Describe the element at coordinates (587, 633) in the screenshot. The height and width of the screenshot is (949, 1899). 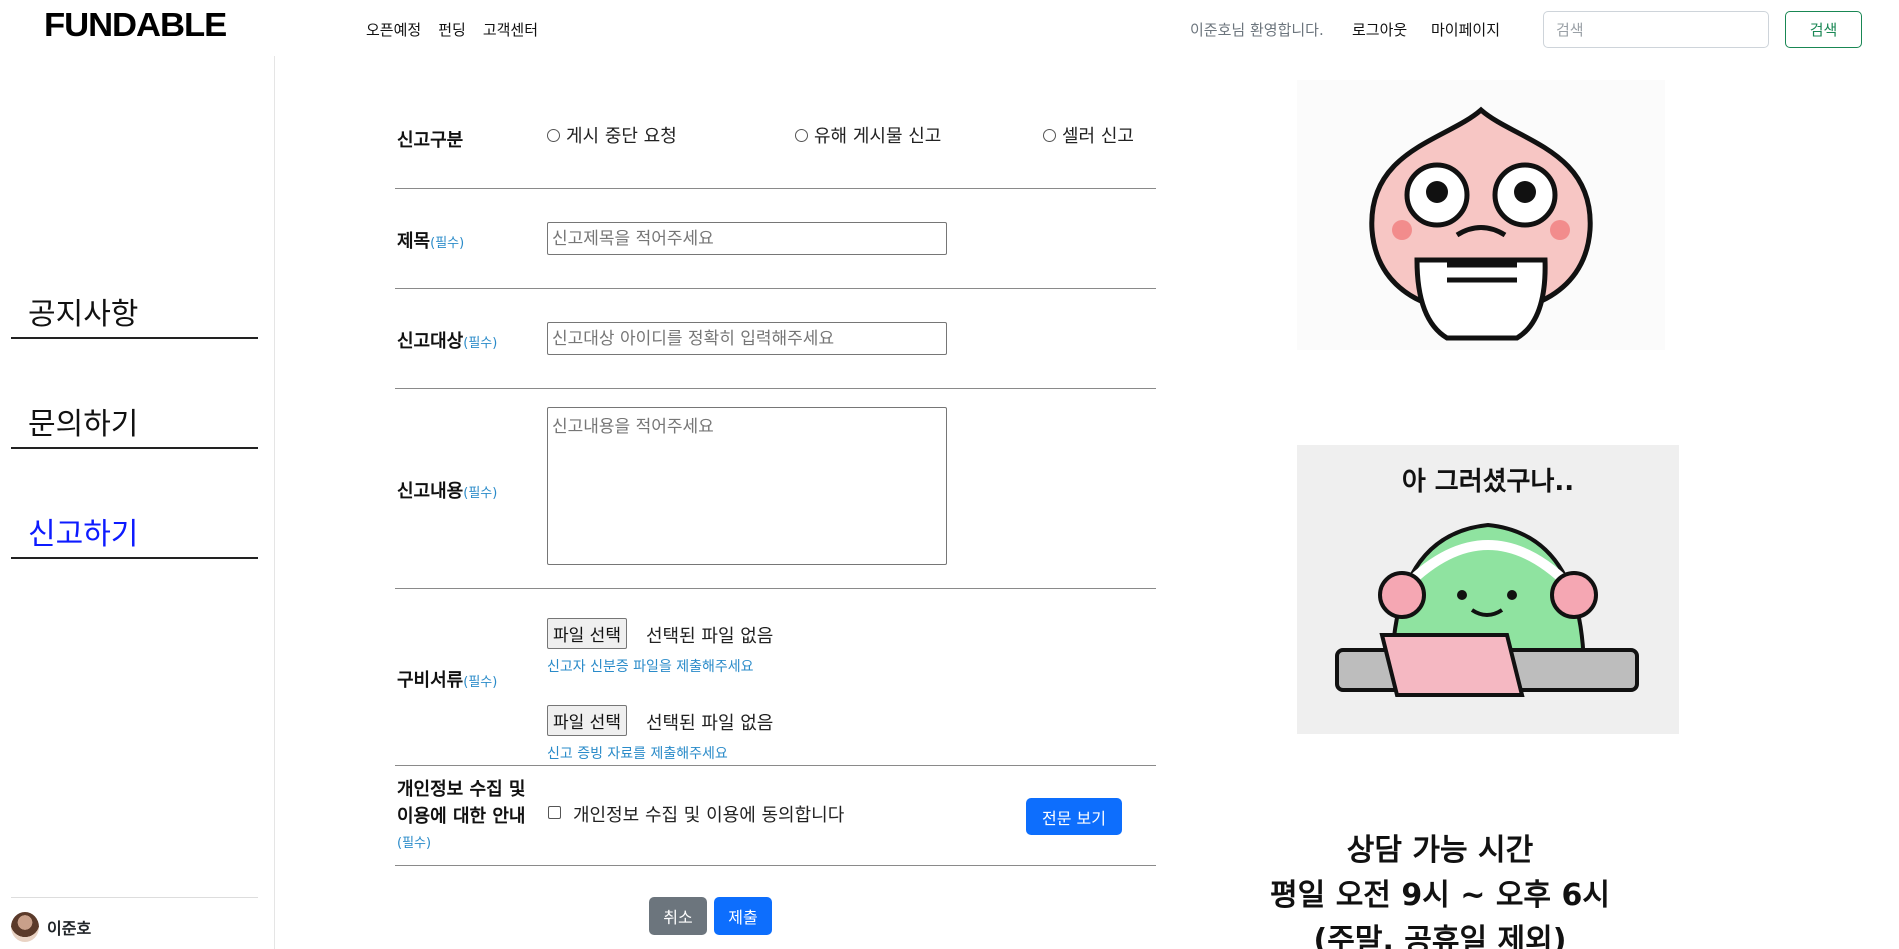
I see `file-select-button-id: 파일 선택` at that location.